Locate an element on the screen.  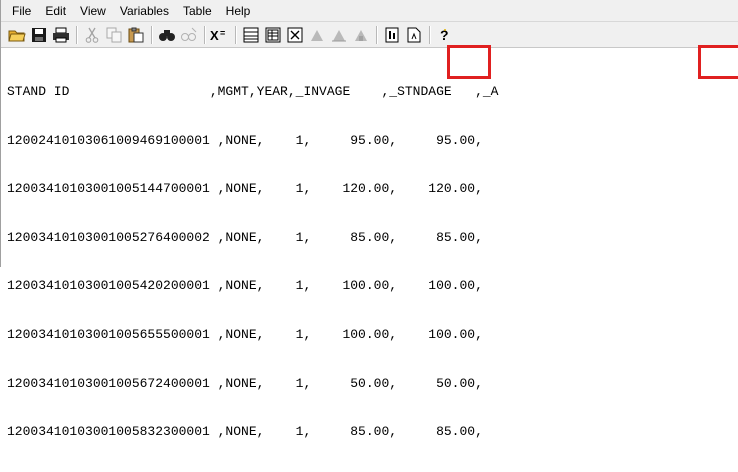
help-icon: ? is located at coordinates (445, 35).